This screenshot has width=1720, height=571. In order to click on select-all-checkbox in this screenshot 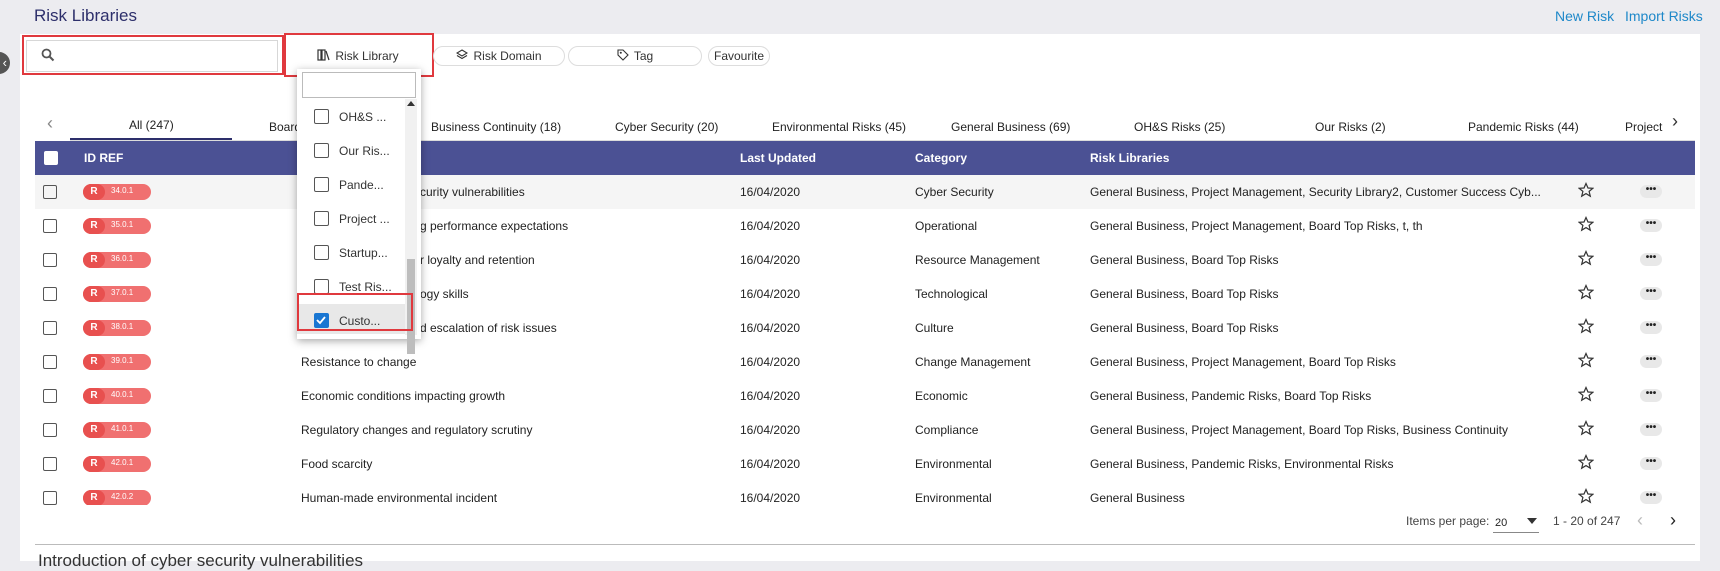, I will do `click(51, 158)`.